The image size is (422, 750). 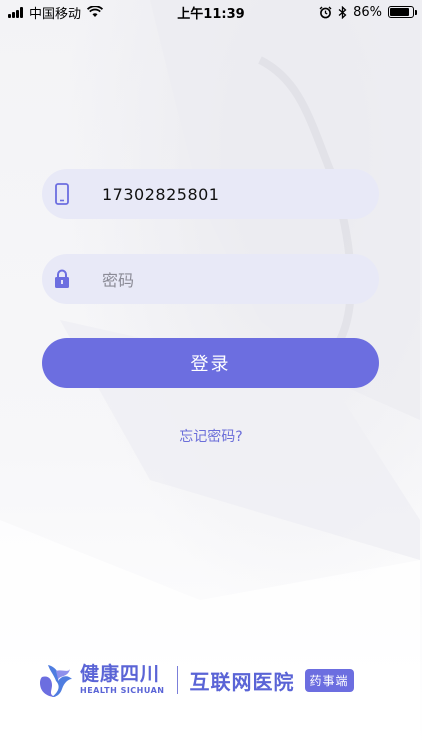 What do you see at coordinates (15, 12) in the screenshot?
I see `signal-icon` at bounding box center [15, 12].